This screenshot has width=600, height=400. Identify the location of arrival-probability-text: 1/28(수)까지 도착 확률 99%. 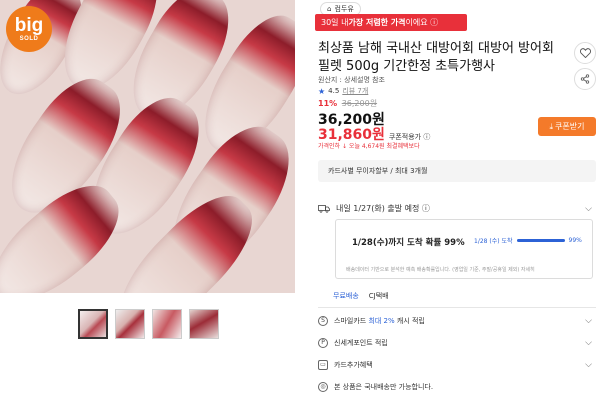
(408, 243).